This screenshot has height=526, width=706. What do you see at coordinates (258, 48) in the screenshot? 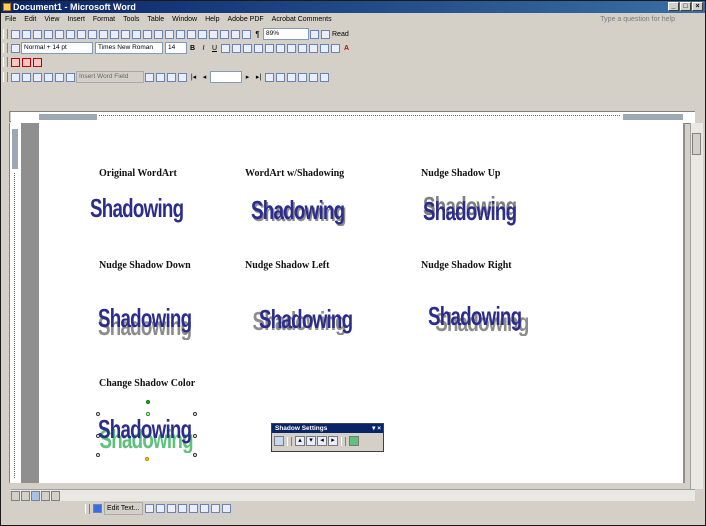
I see `justify-icon` at bounding box center [258, 48].